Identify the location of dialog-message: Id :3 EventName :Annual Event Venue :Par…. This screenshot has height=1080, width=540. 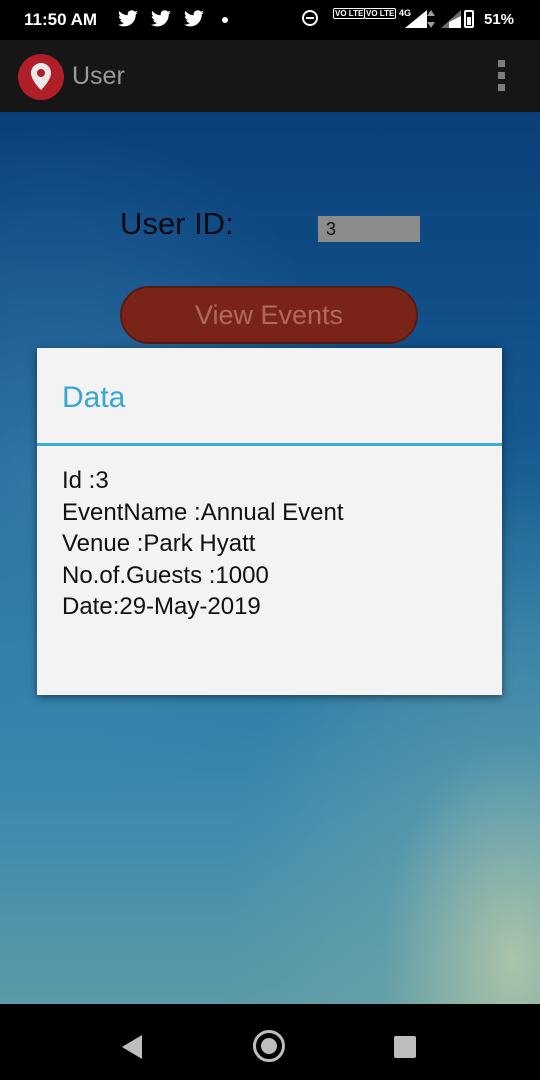
(203, 544).